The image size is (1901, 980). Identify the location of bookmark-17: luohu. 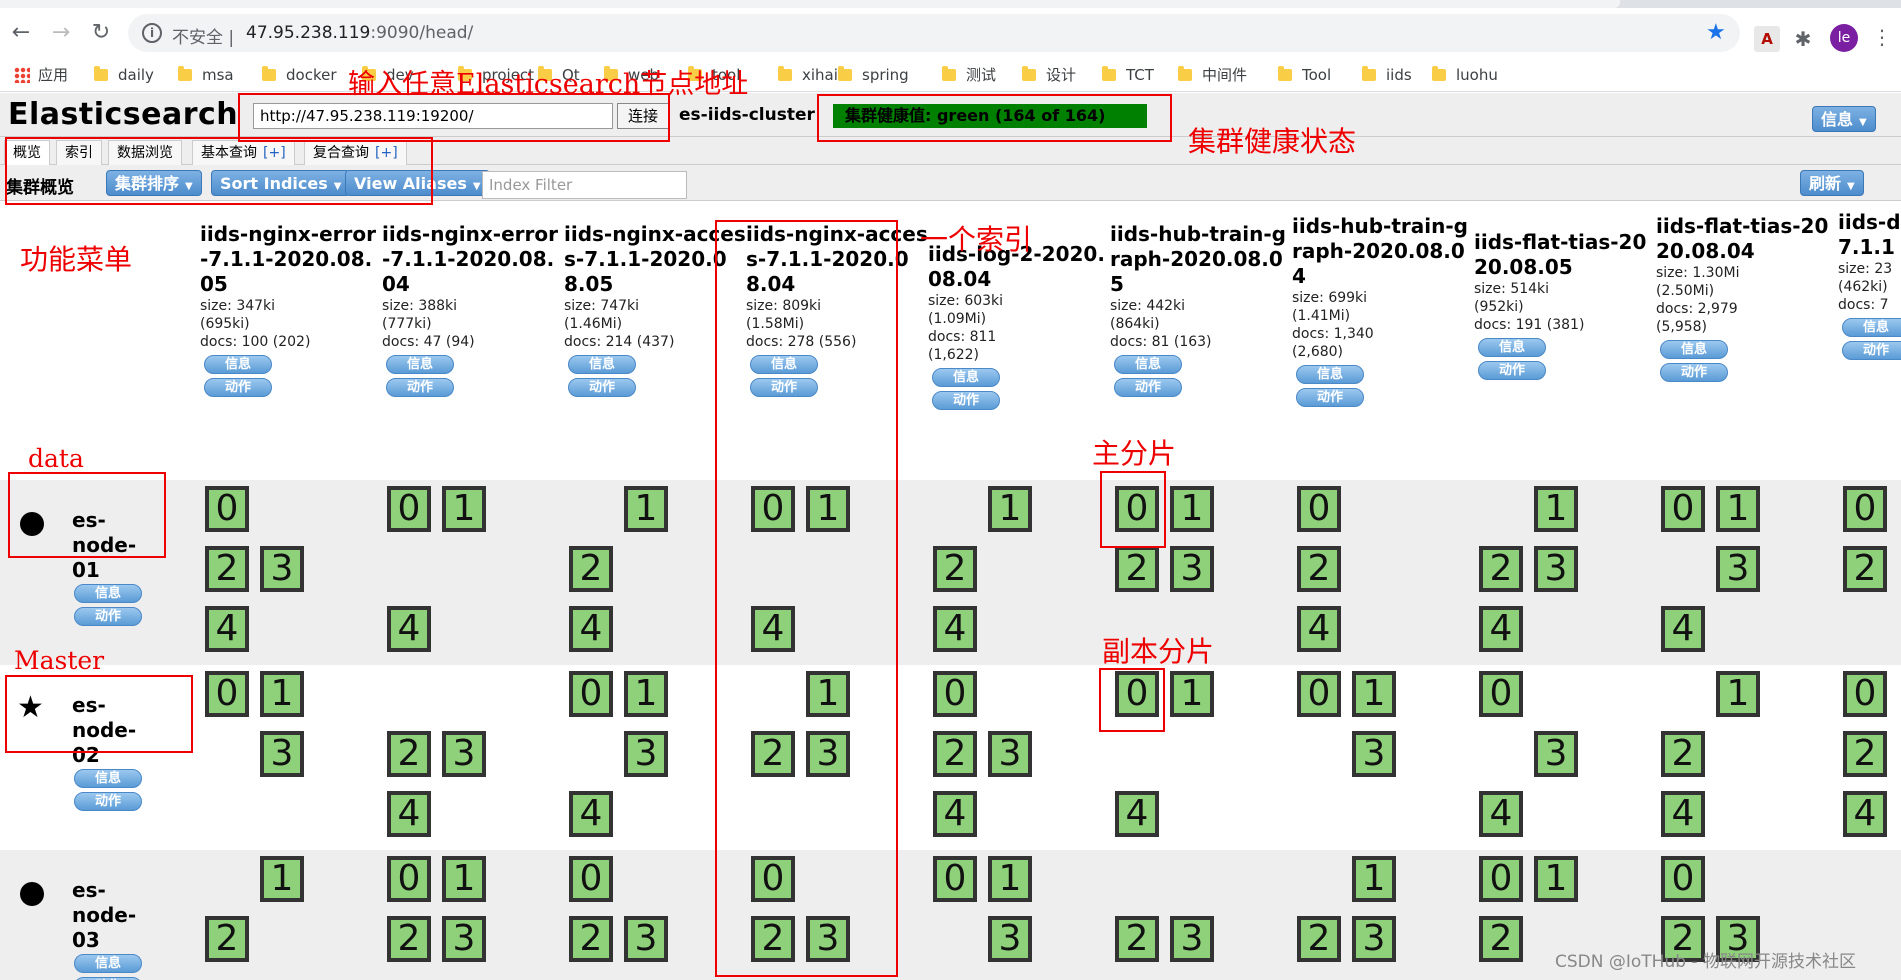
(1465, 75).